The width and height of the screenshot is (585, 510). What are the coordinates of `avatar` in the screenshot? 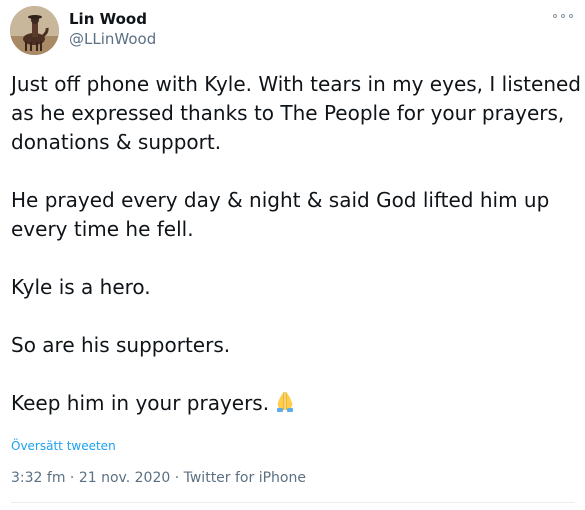 It's located at (34, 30).